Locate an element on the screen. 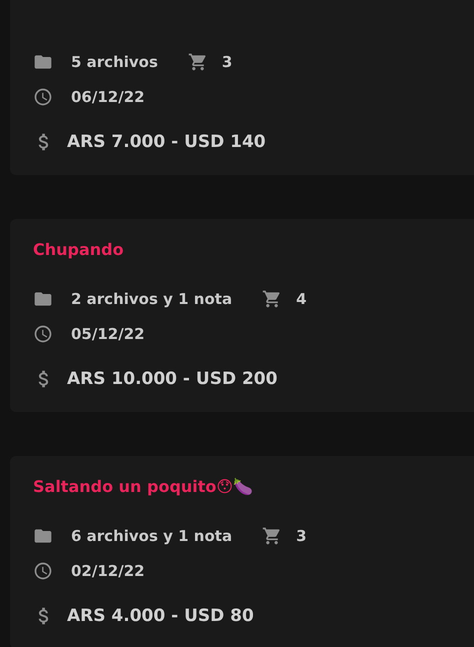 The image size is (474, 647). post-date: 05/12/22 is located at coordinates (108, 333).